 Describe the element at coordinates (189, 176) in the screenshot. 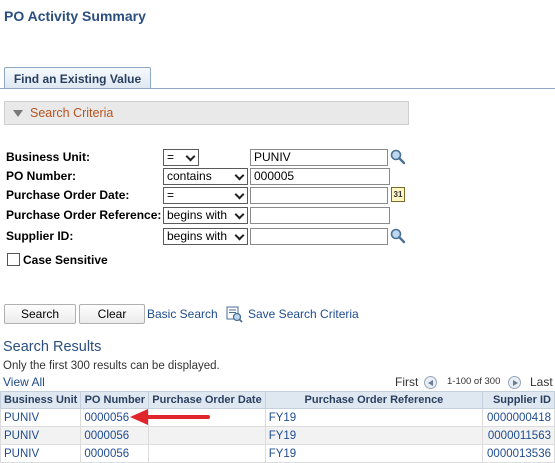

I see `po-number-operator-value: contains` at that location.